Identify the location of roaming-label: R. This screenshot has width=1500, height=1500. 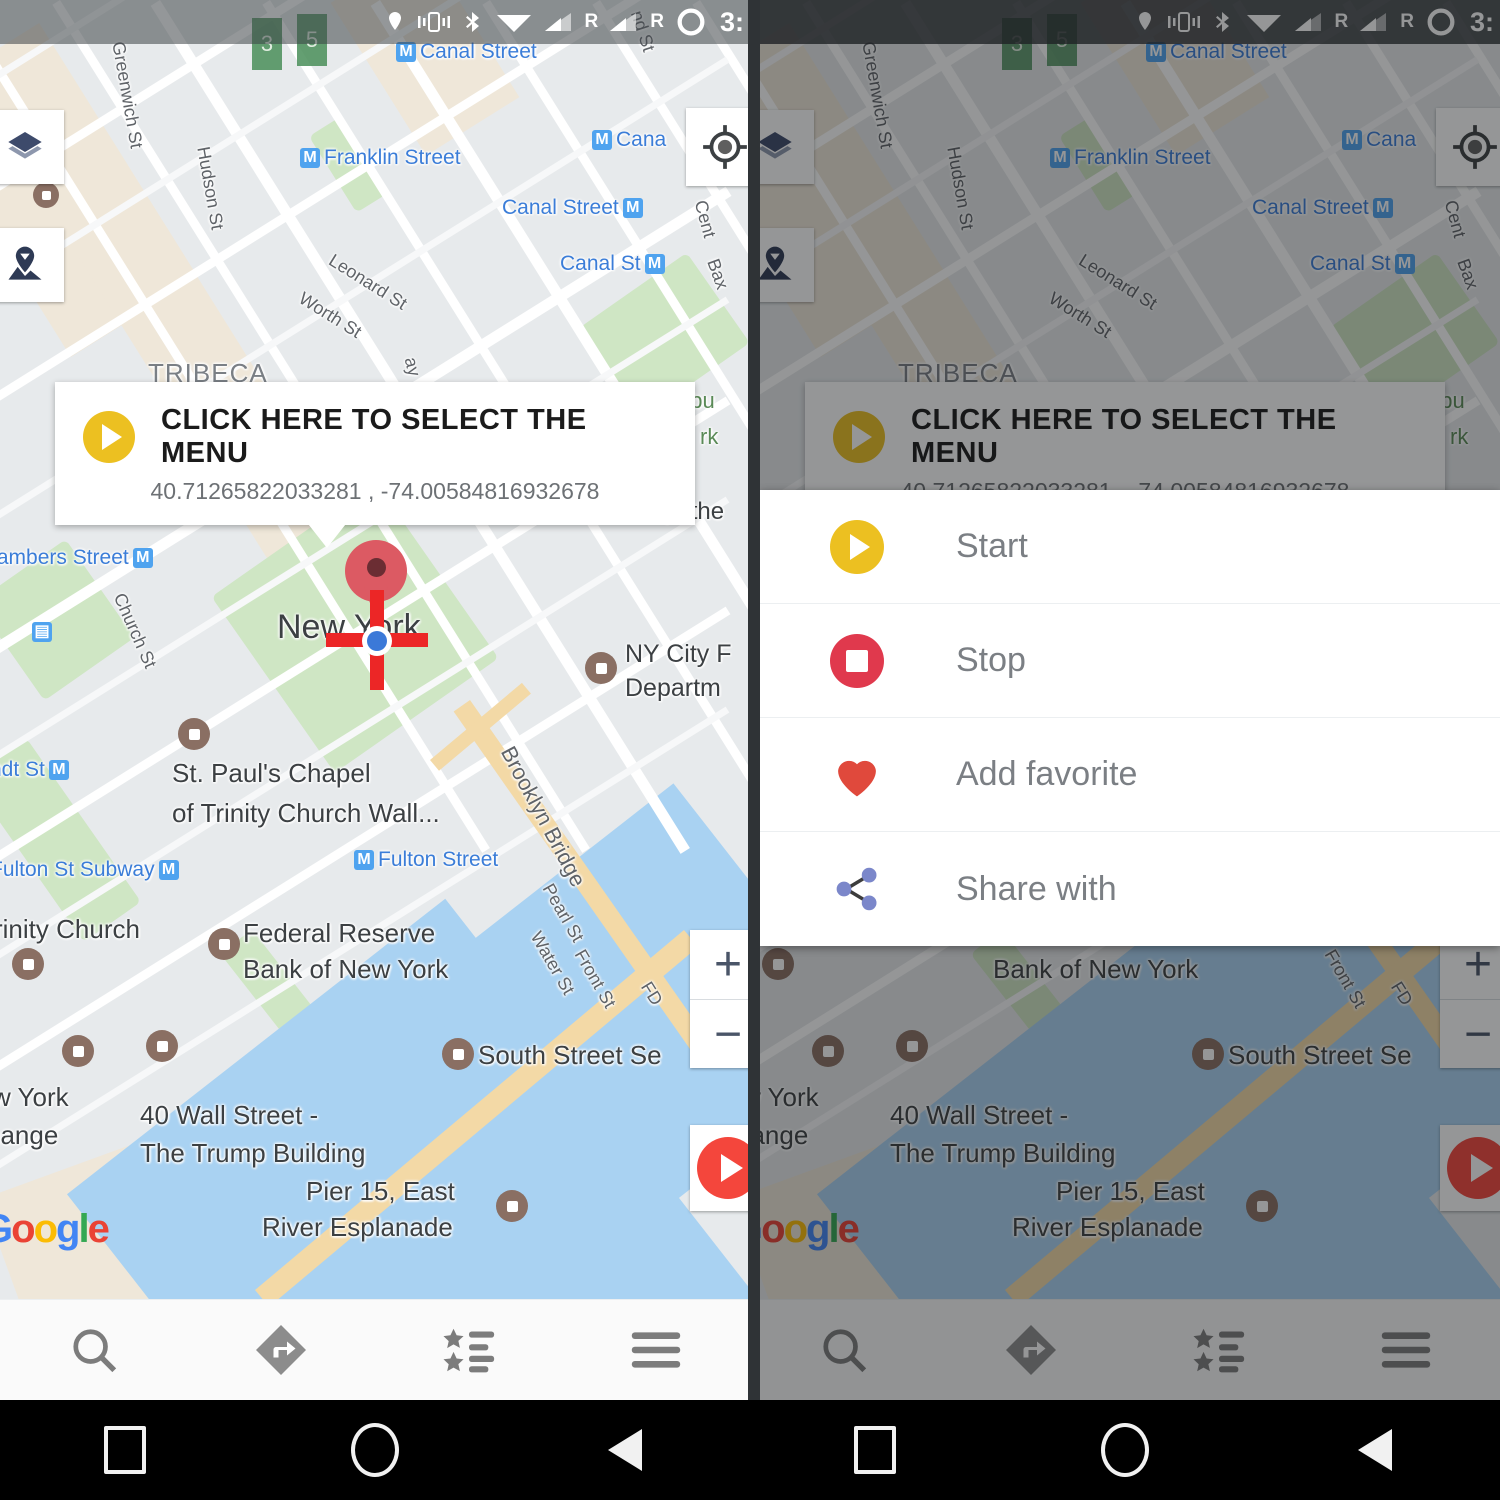
(657, 21).